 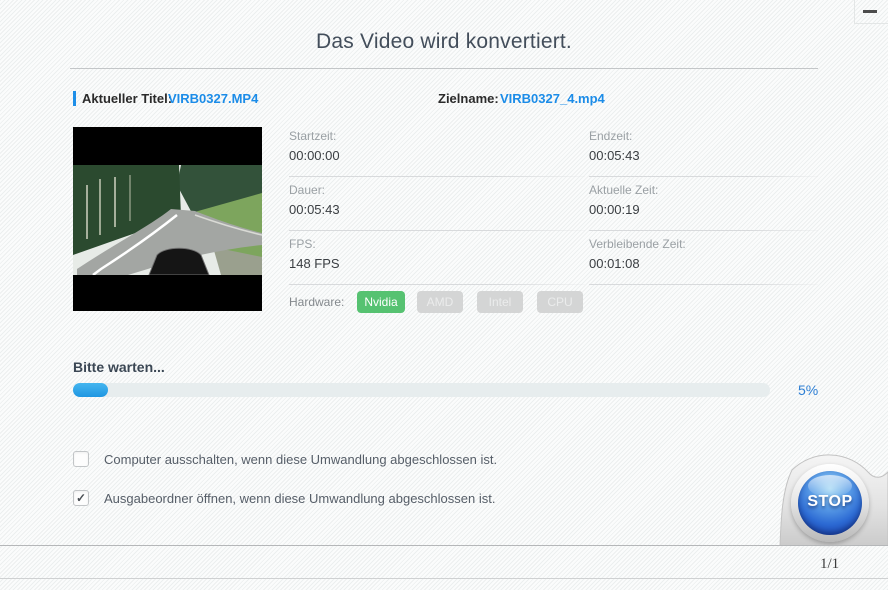 I want to click on field-label: Startzeit:, so click(x=313, y=136).